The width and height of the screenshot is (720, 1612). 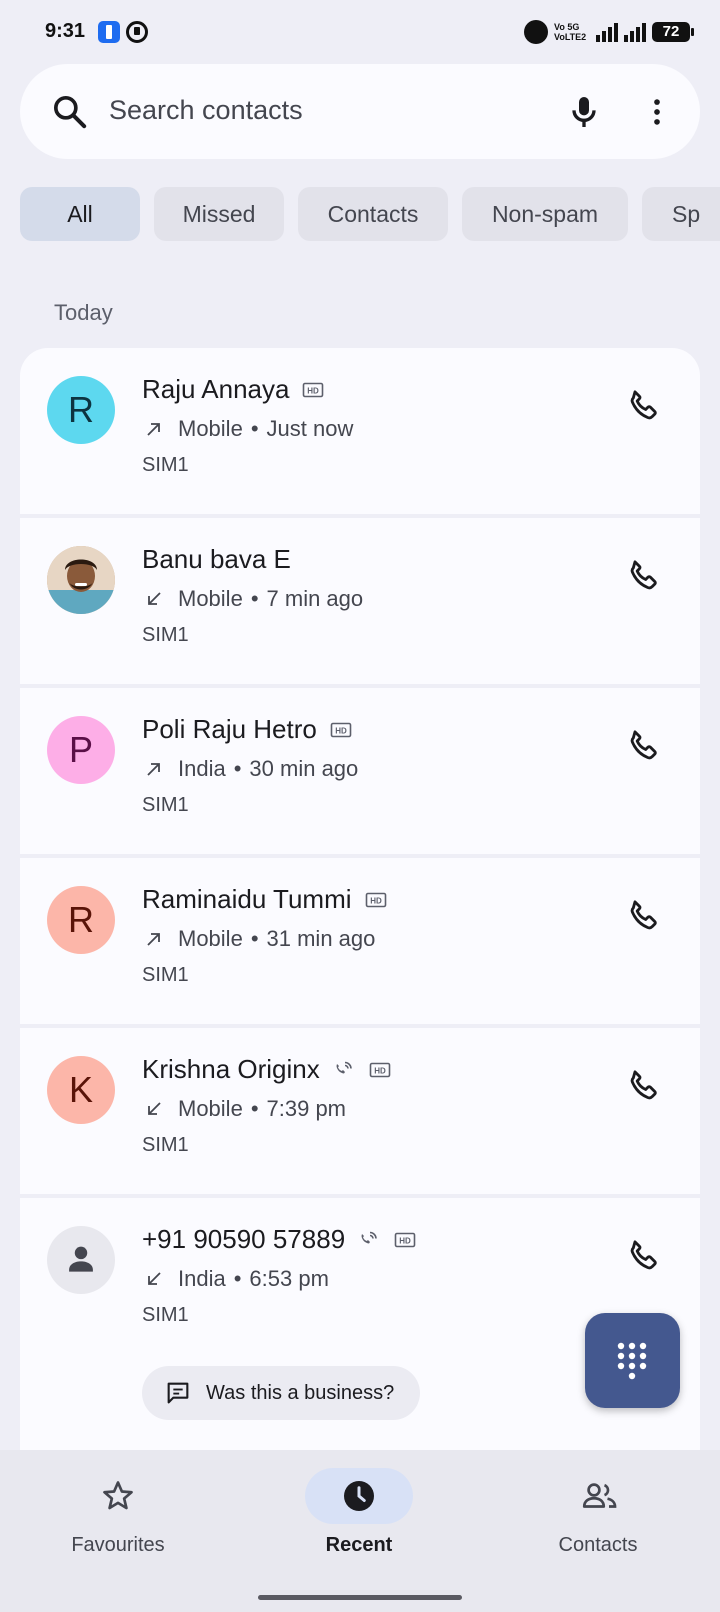 What do you see at coordinates (360, 1111) in the screenshot?
I see `call-log-item: K Krishna Originx HD Mobile • 7:39 pm SIM1` at bounding box center [360, 1111].